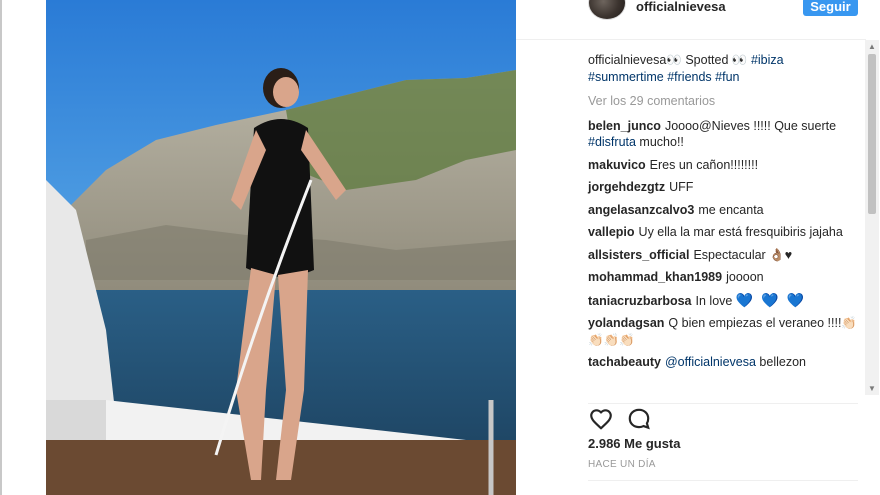 The width and height of the screenshot is (880, 495). I want to click on comment-text: Espectacular 👌🏽♥, so click(743, 254).